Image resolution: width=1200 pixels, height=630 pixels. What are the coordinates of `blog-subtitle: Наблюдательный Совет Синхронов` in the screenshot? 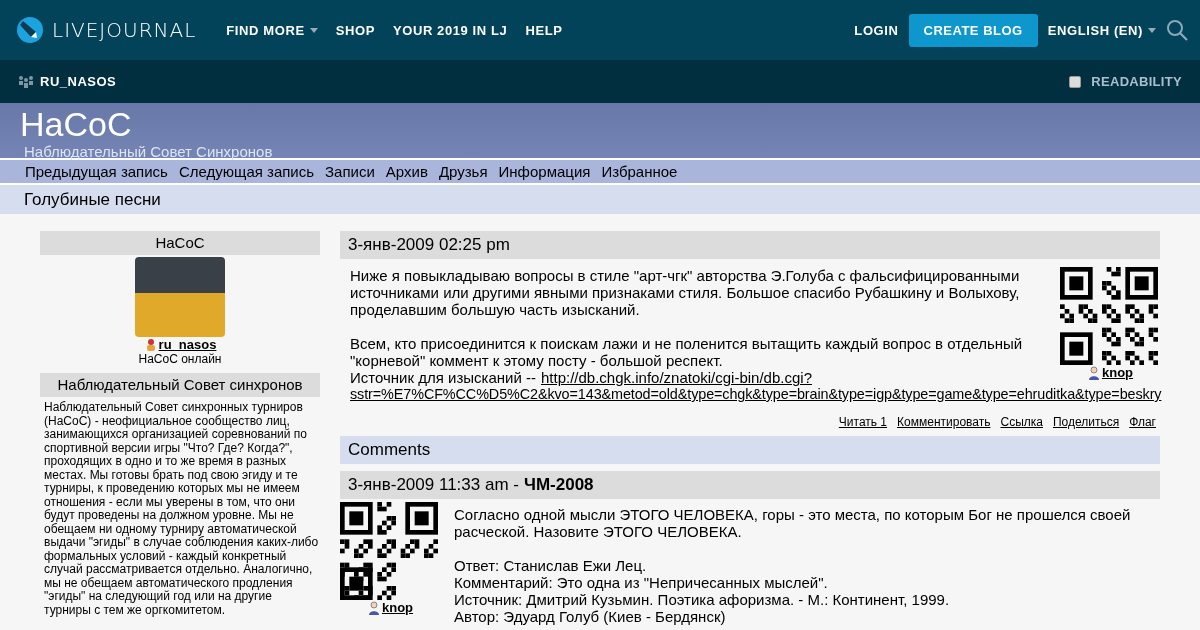 It's located at (149, 151).